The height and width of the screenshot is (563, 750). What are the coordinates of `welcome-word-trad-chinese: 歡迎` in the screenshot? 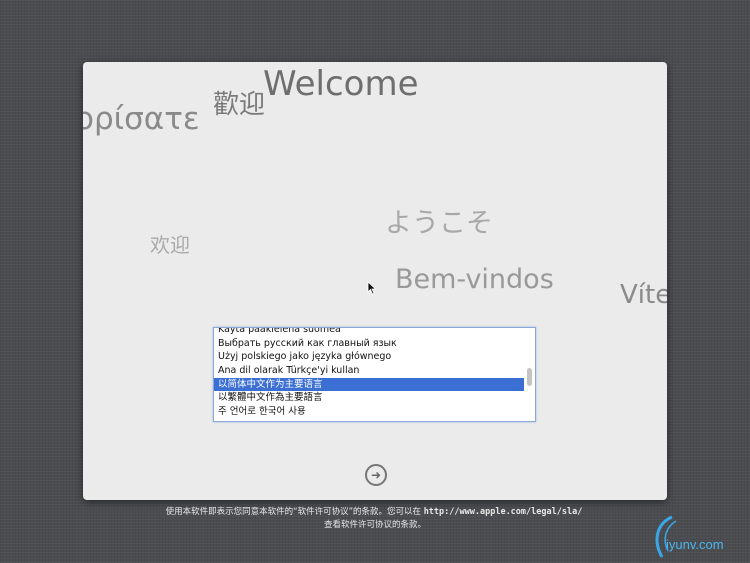 It's located at (239, 105).